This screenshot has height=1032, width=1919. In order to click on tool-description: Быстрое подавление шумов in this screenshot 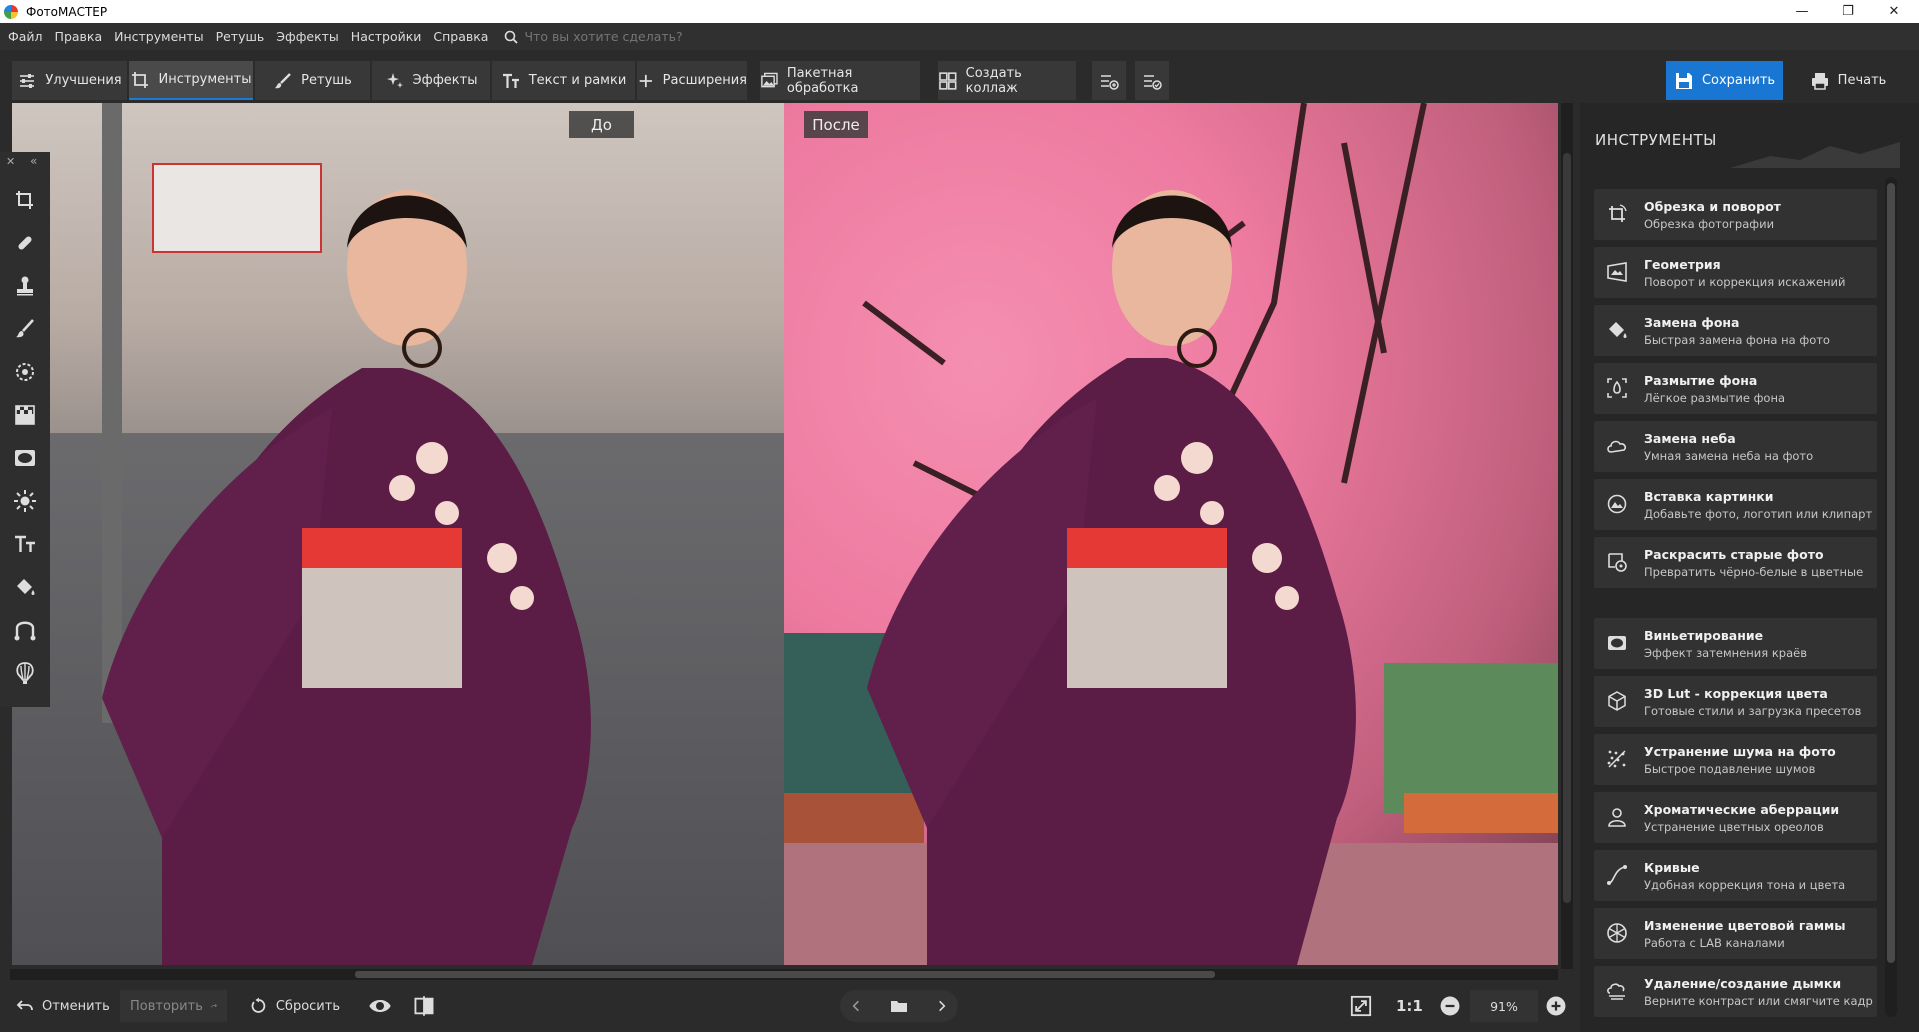, I will do `click(1730, 769)`.